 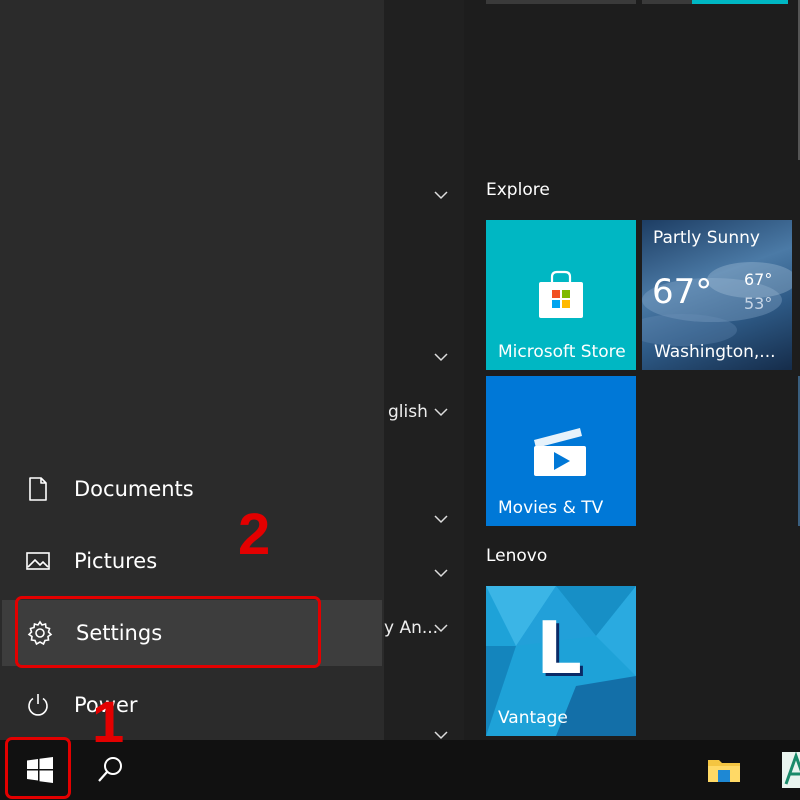 What do you see at coordinates (38, 489) in the screenshot?
I see `document-icon` at bounding box center [38, 489].